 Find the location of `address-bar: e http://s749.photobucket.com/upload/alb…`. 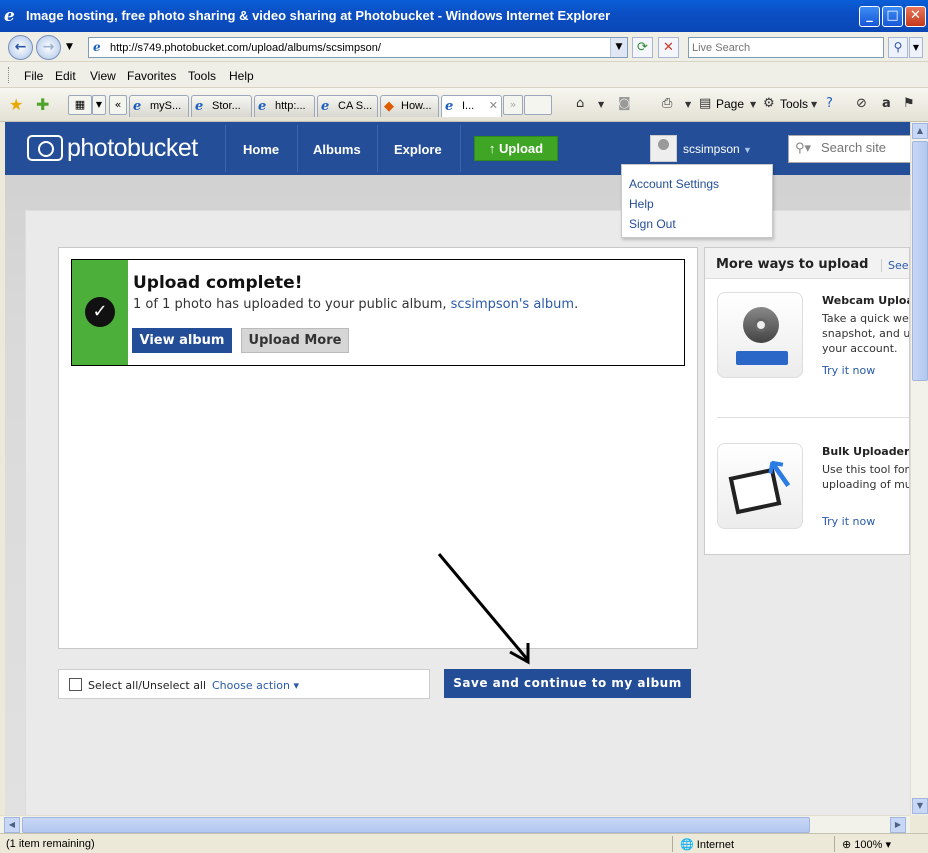

address-bar: e http://s749.photobucket.com/upload/alb… is located at coordinates (358, 47).